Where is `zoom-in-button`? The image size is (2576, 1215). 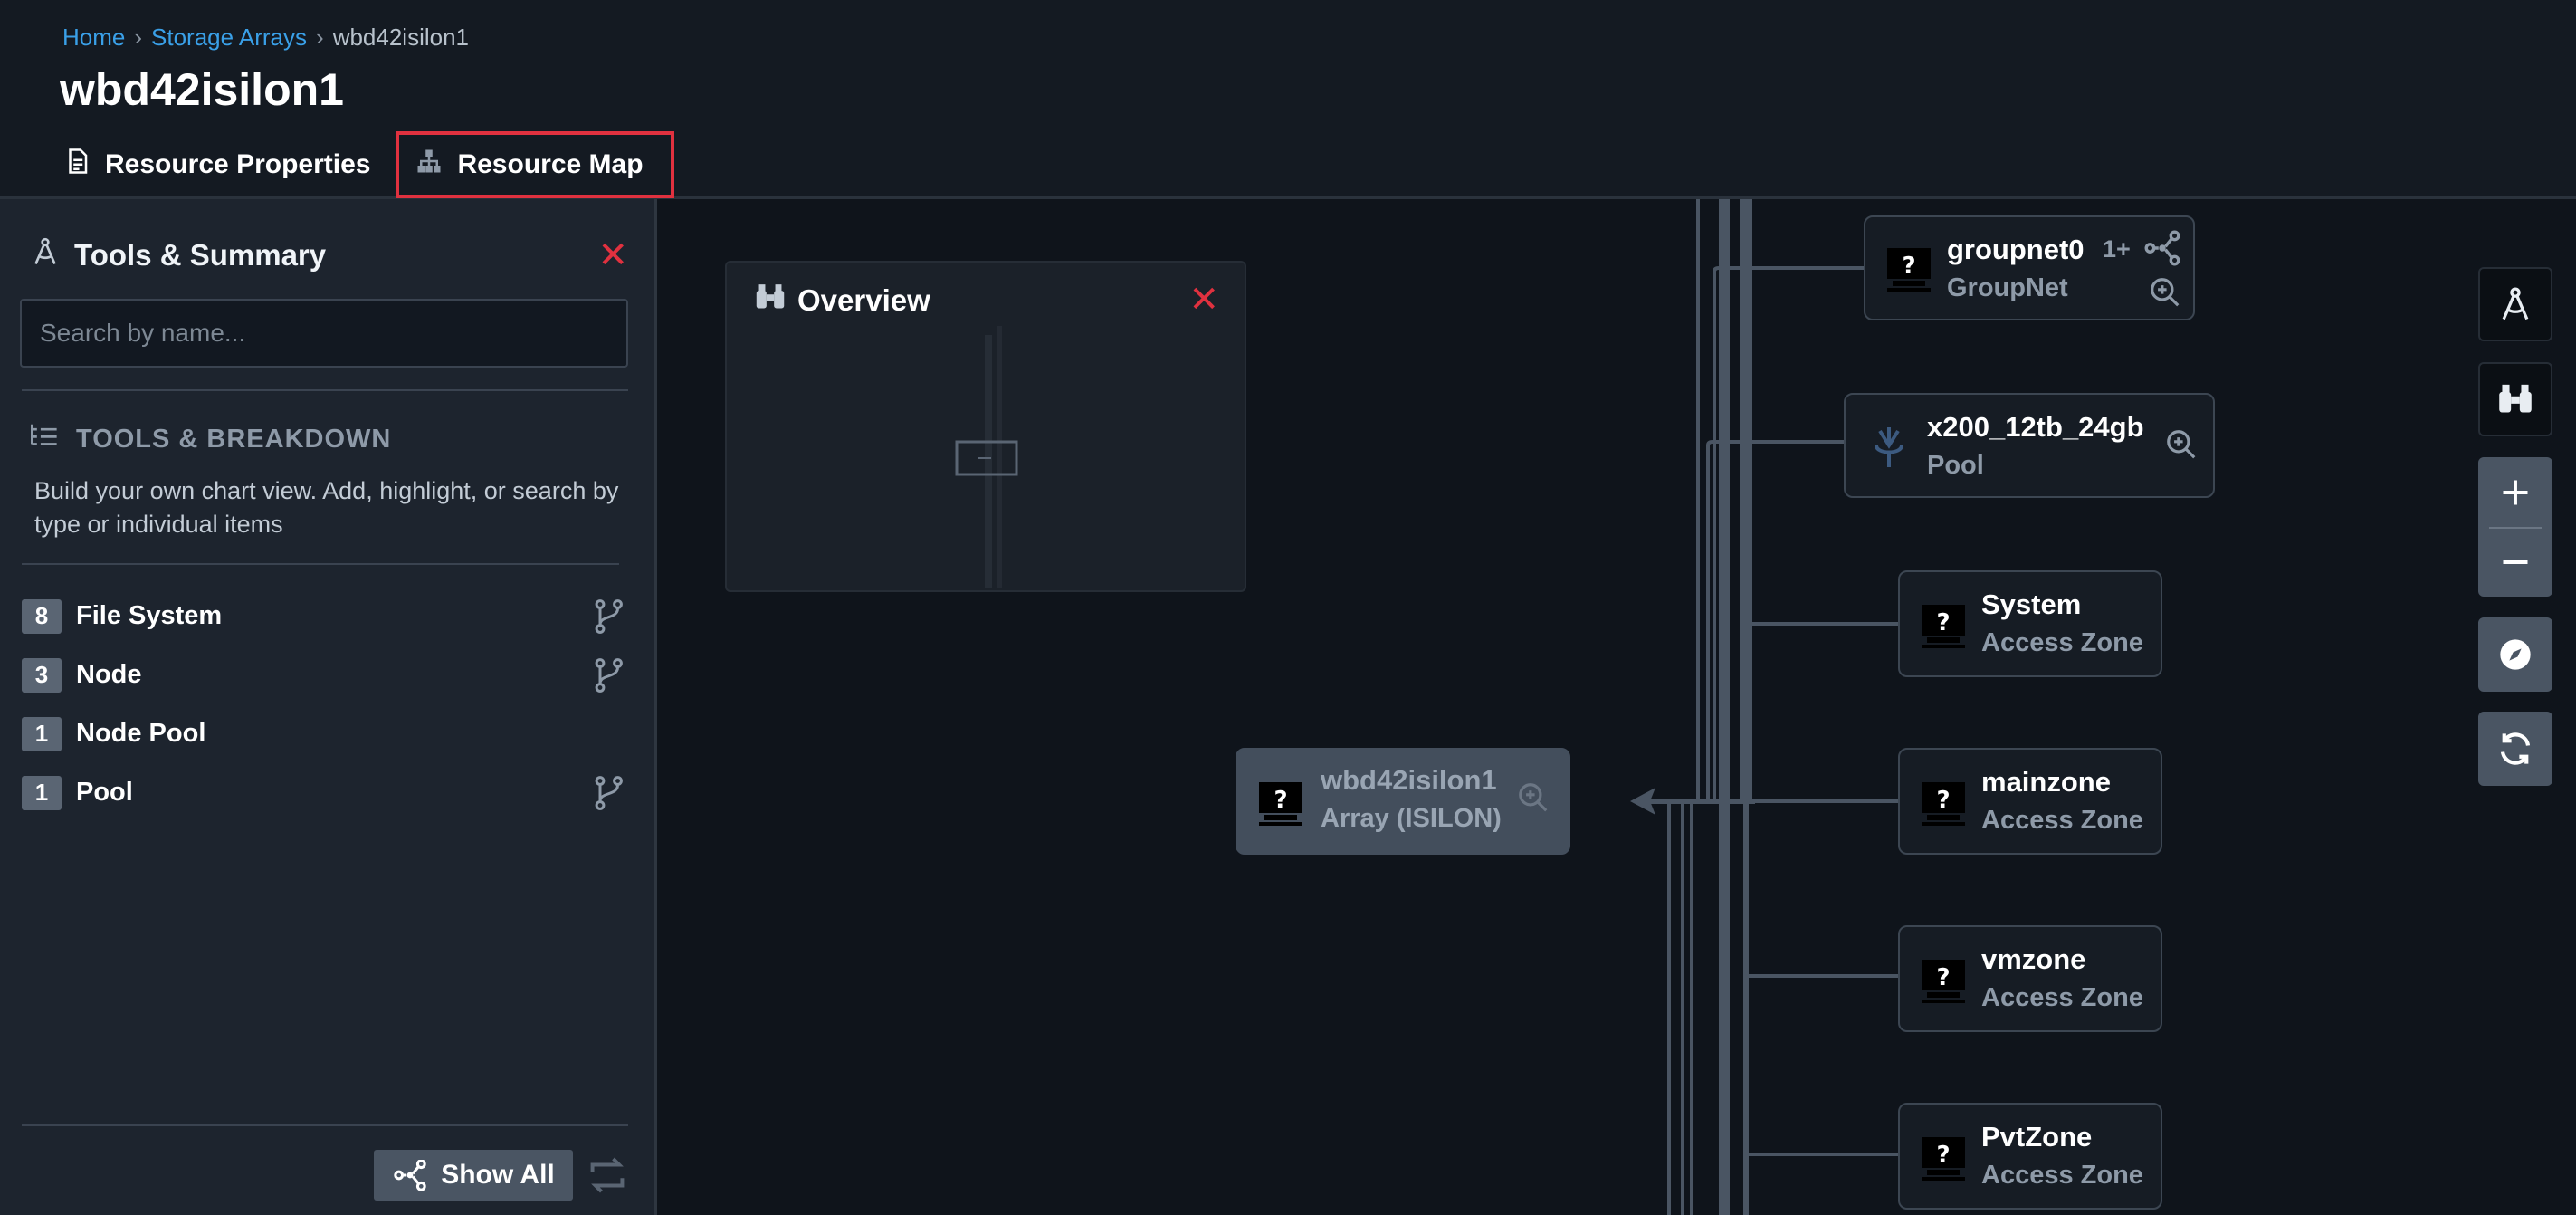
zoom-in-button is located at coordinates (2515, 492).